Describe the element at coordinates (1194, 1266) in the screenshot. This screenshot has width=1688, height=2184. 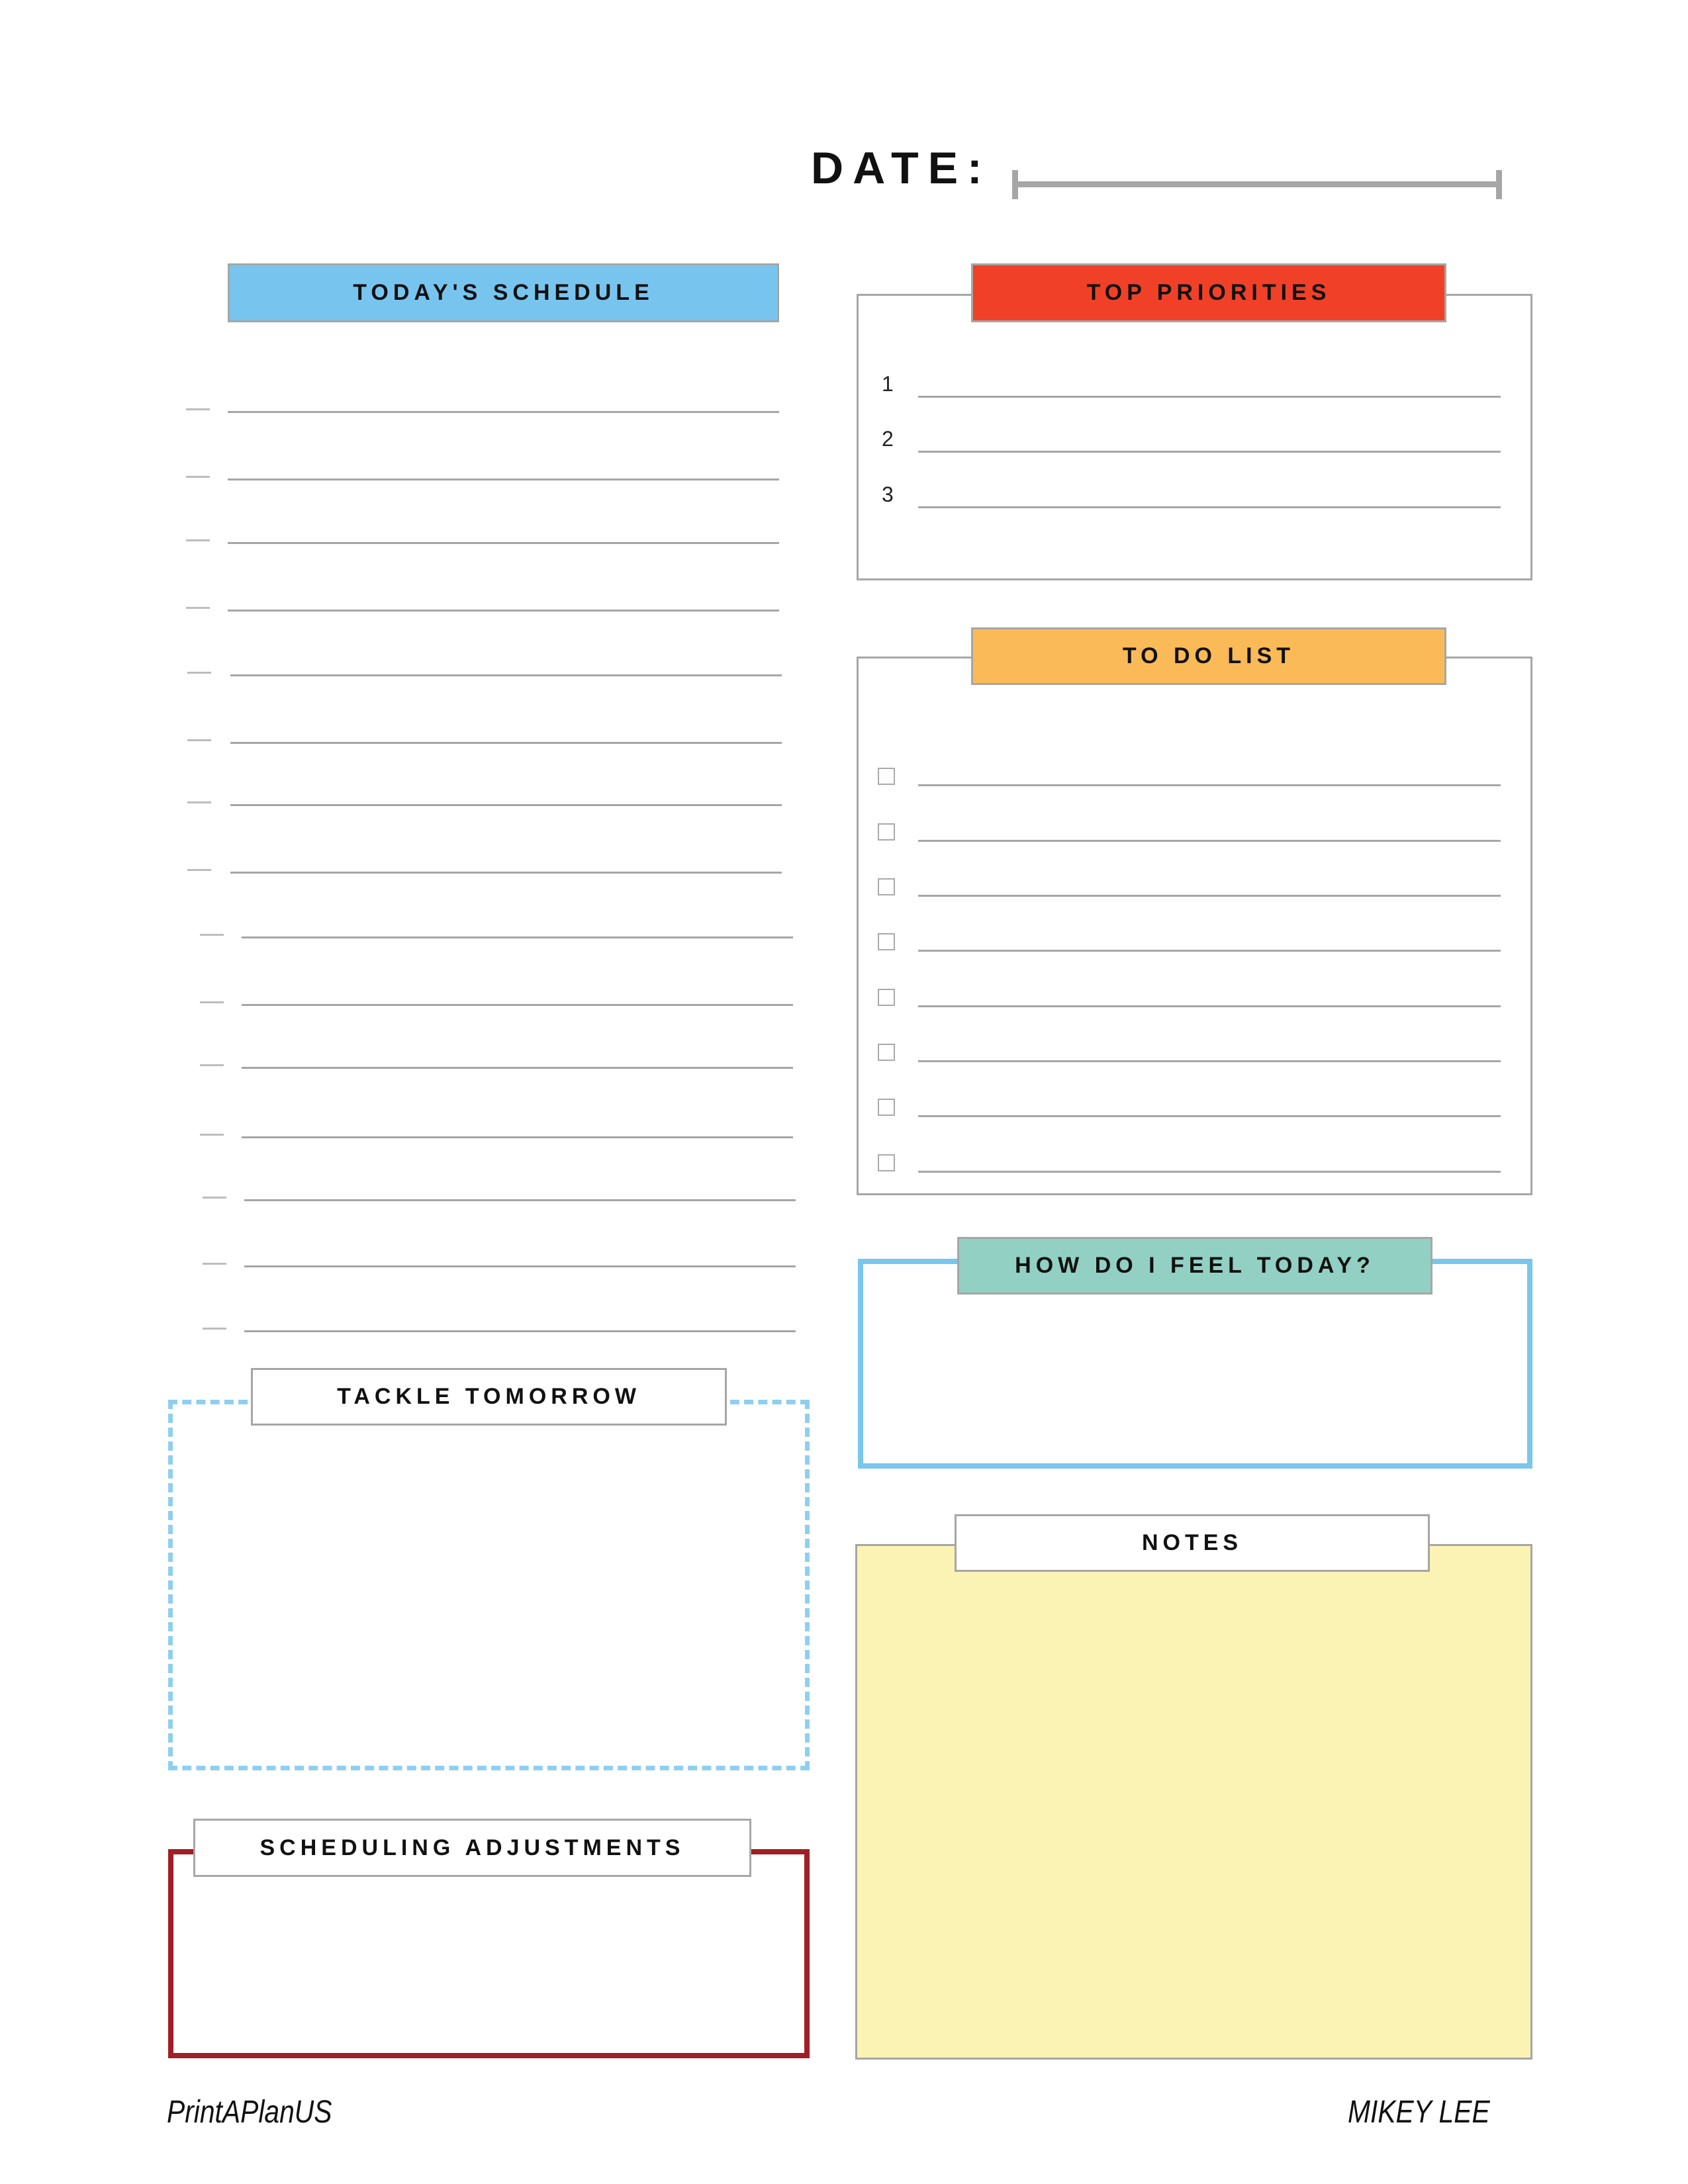
I see `feel-header: HOW DO I FEEL TODAY?` at that location.